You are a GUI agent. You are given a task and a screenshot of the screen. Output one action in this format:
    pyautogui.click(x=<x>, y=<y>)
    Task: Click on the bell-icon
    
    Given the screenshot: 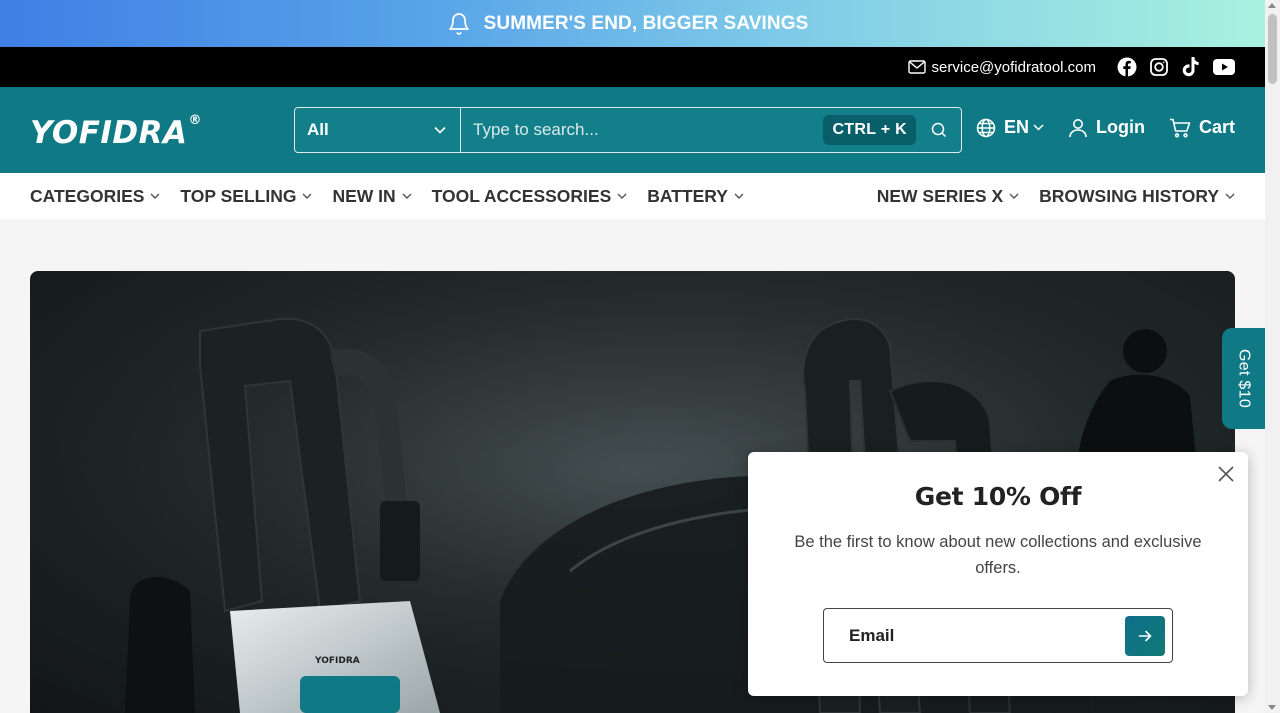 What is the action you would take?
    pyautogui.click(x=458, y=23)
    